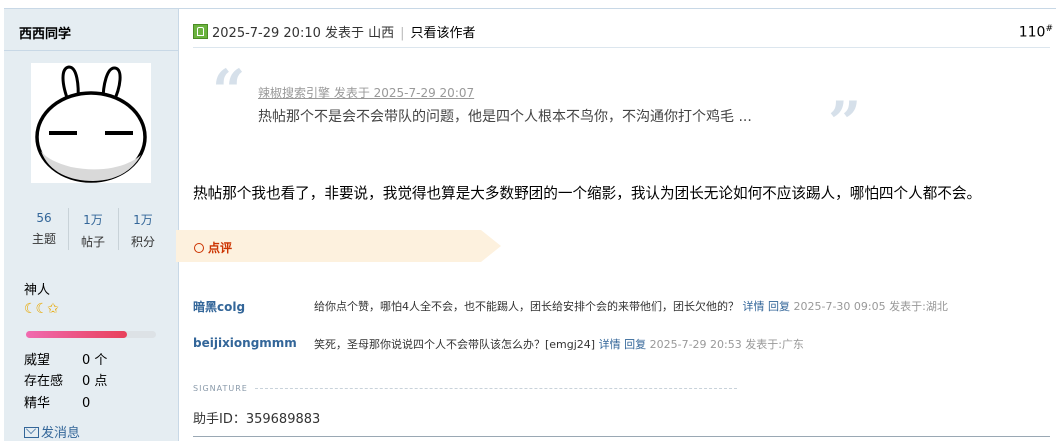  I want to click on prop-prestige: 威望 0 个, so click(65, 358).